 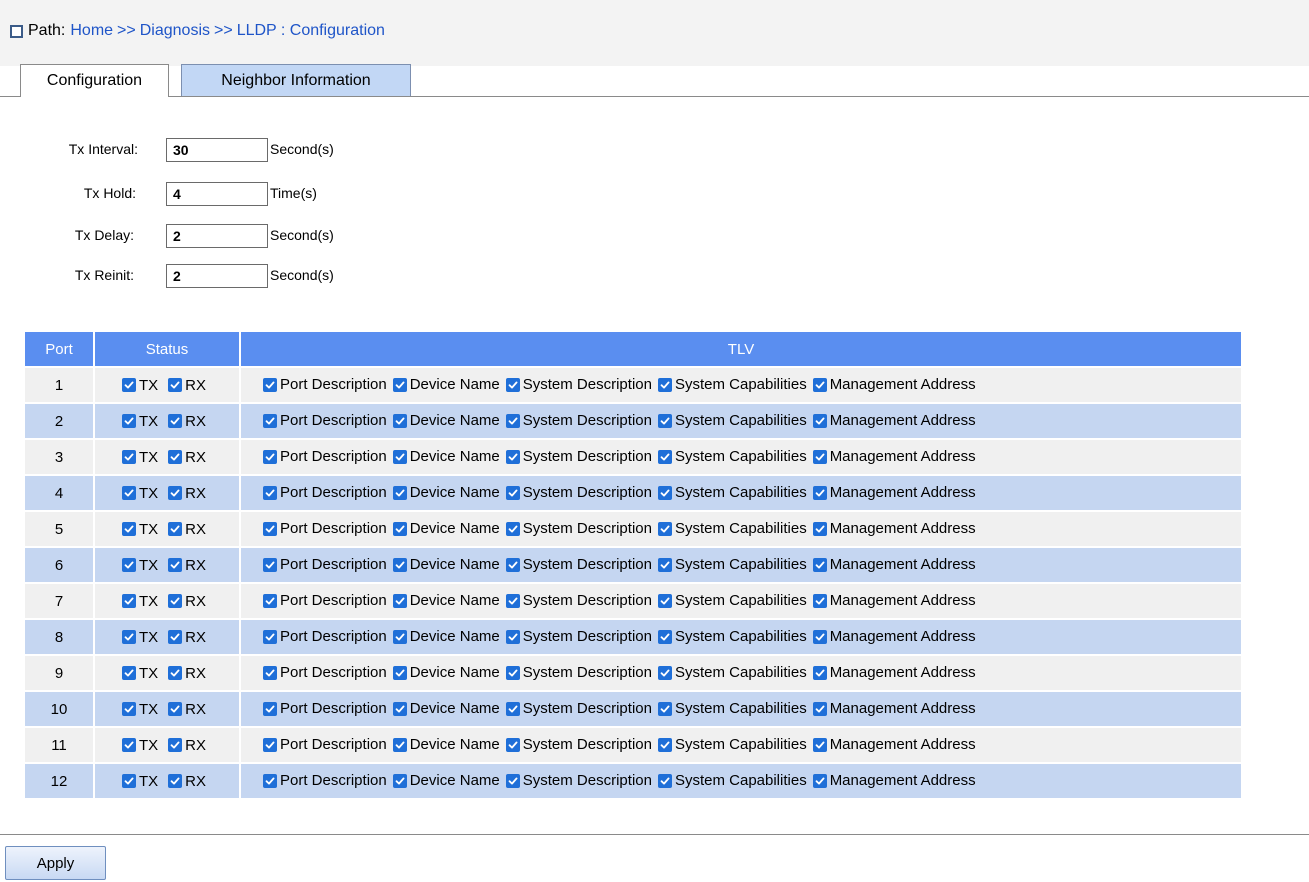 What do you see at coordinates (296, 80) in the screenshot?
I see `tab-neighbor-information: Neighbor Information` at bounding box center [296, 80].